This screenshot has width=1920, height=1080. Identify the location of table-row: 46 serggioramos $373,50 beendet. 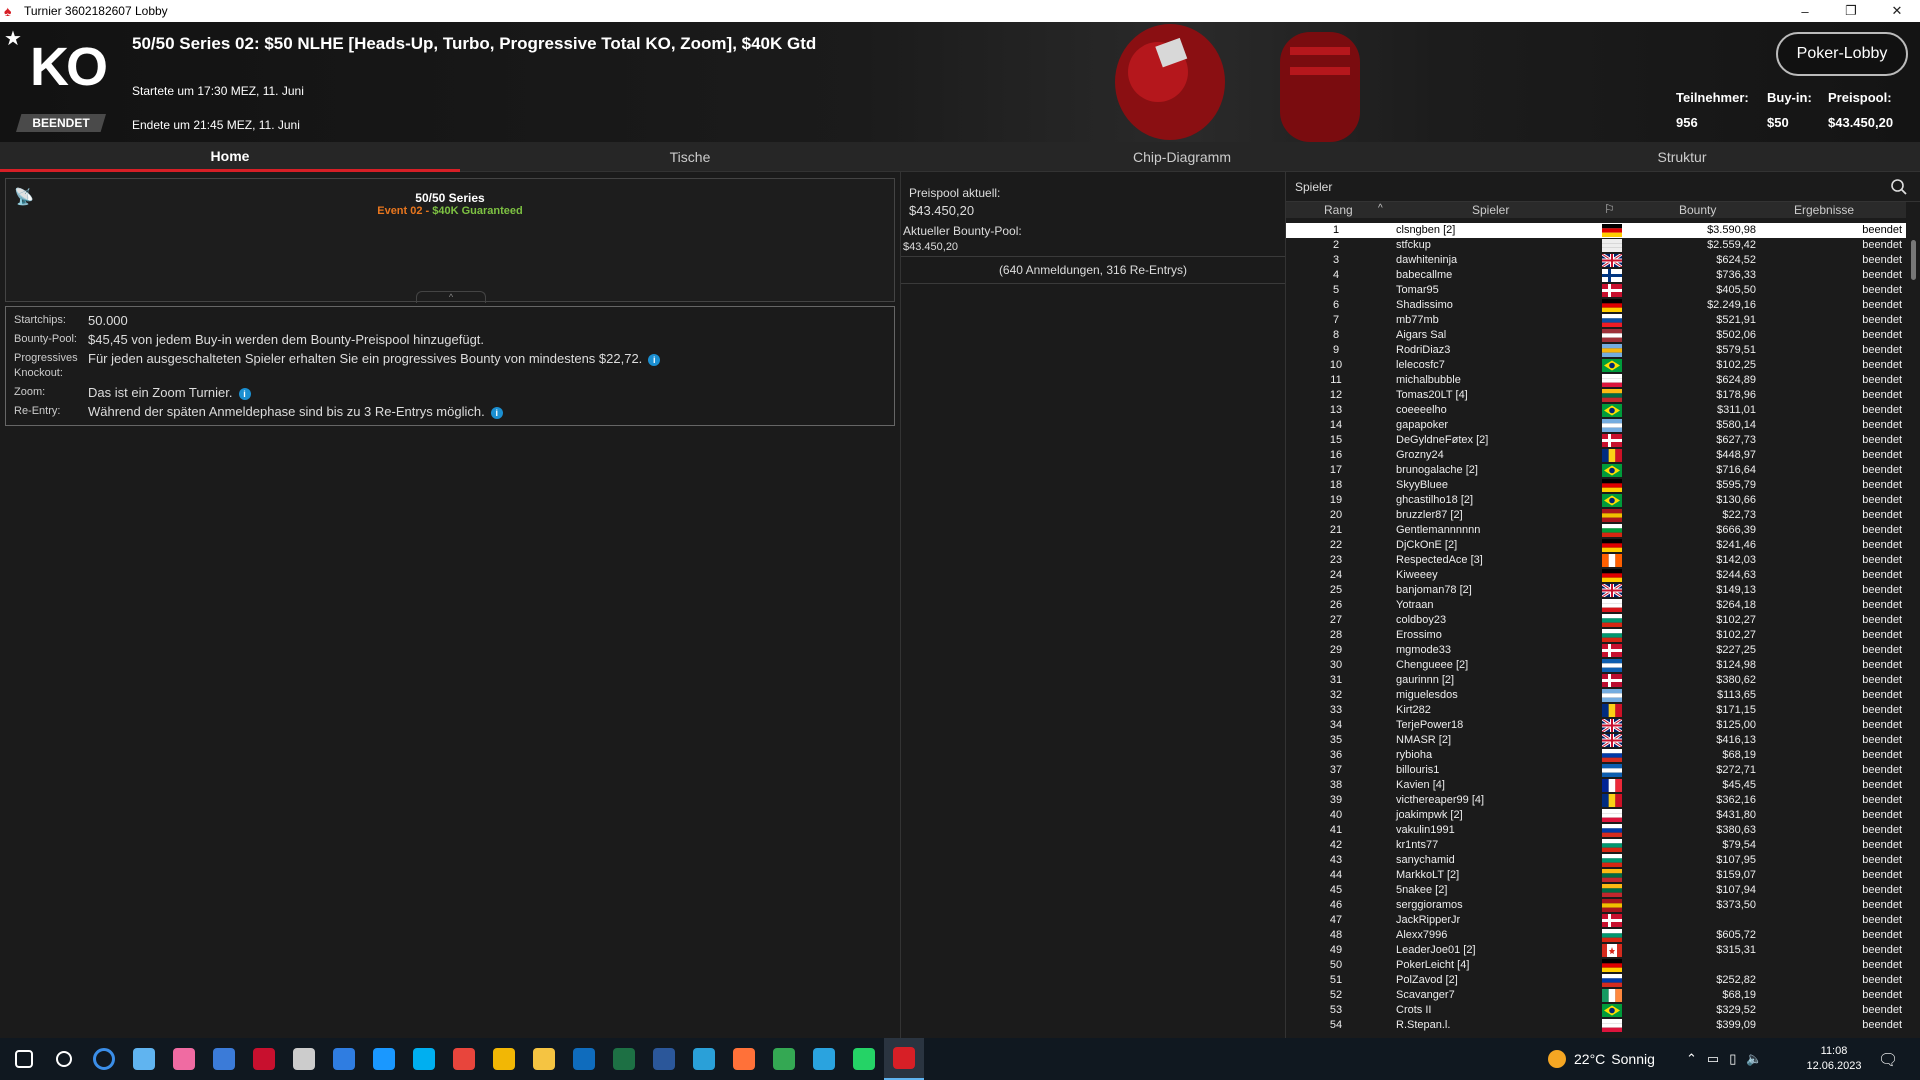
(1596, 905).